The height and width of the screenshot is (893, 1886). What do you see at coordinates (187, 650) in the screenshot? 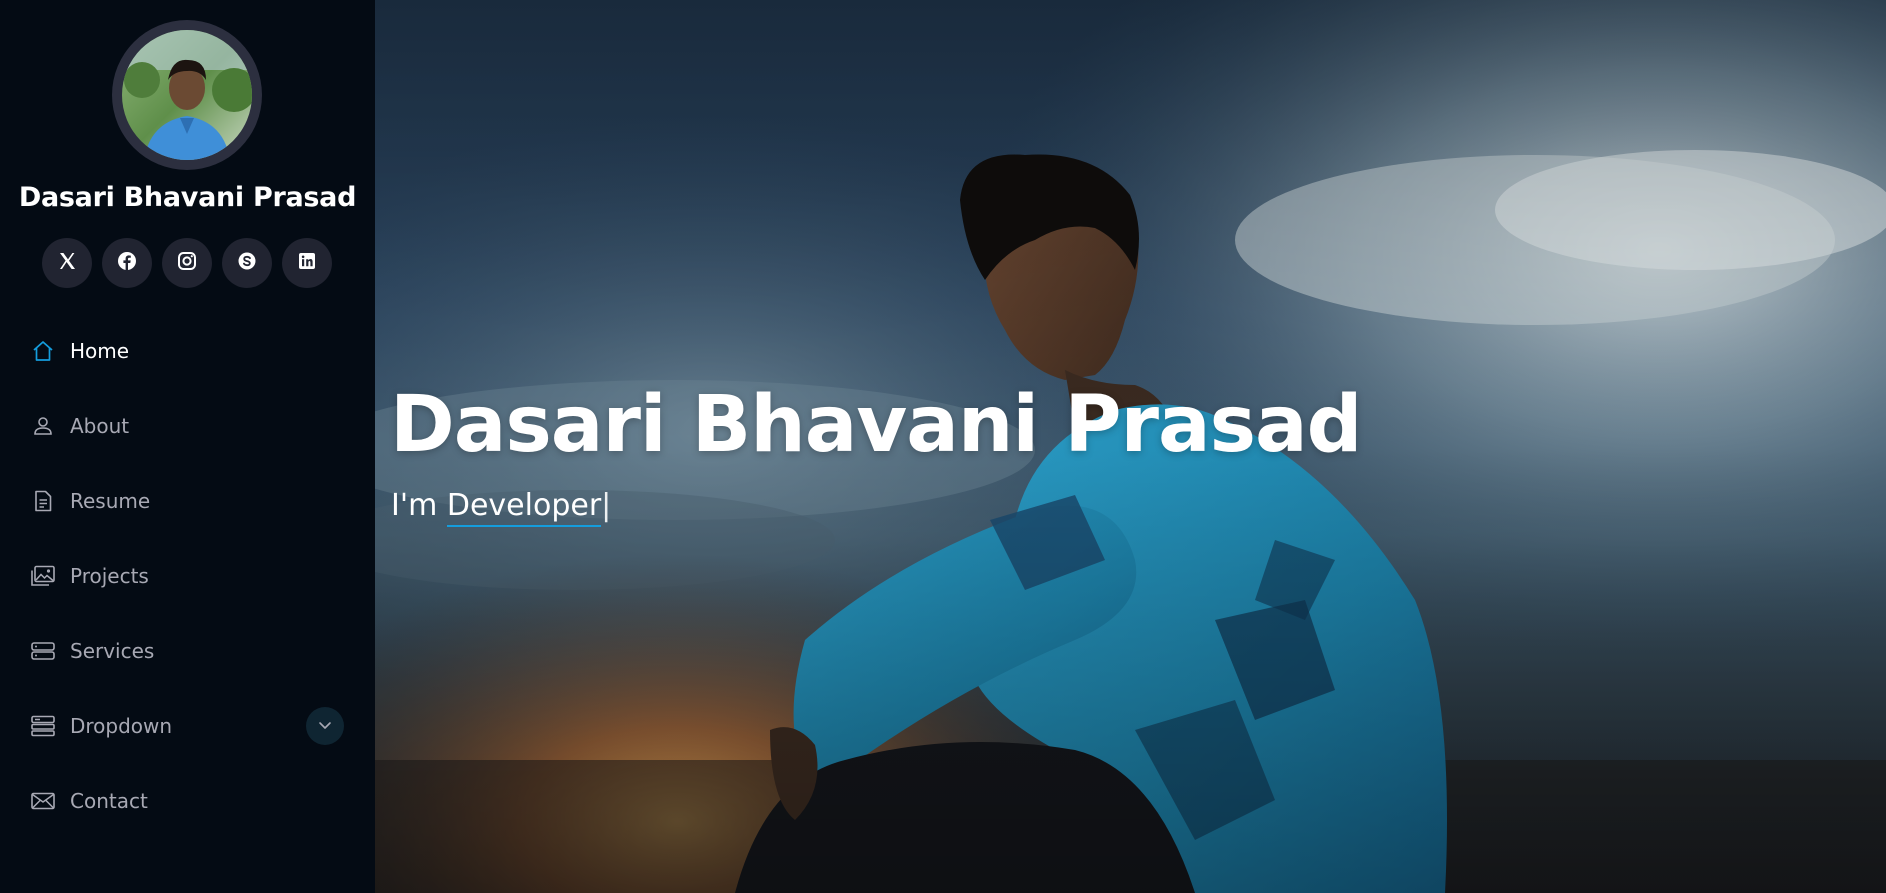
I see `nav-item-services: Services` at bounding box center [187, 650].